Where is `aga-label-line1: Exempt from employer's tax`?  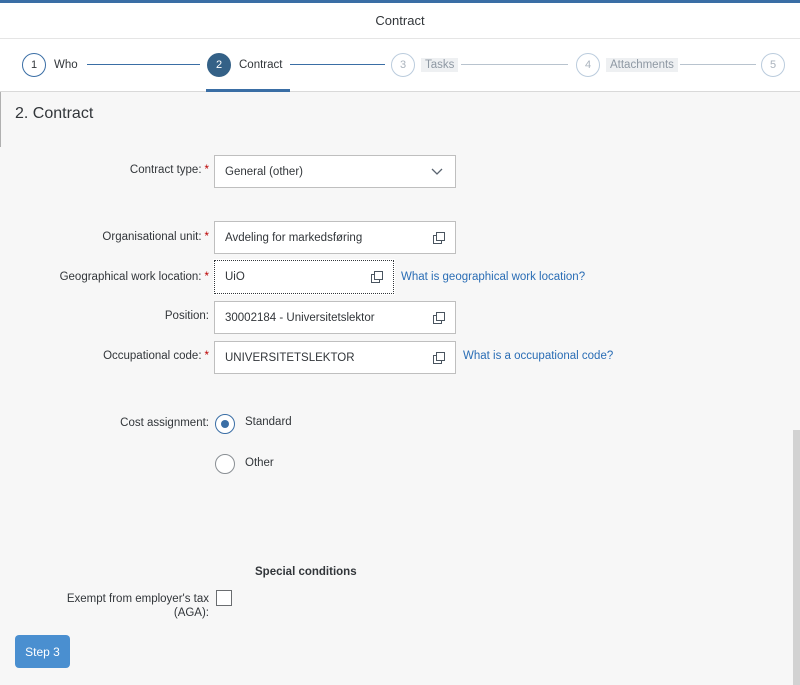 aga-label-line1: Exempt from employer's tax is located at coordinates (137, 599).